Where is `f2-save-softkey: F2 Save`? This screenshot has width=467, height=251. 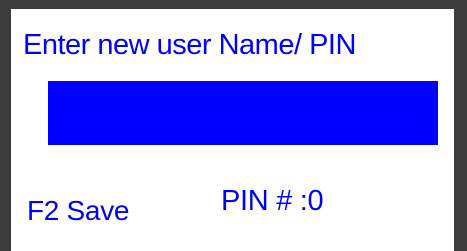
f2-save-softkey: F2 Save is located at coordinates (78, 211).